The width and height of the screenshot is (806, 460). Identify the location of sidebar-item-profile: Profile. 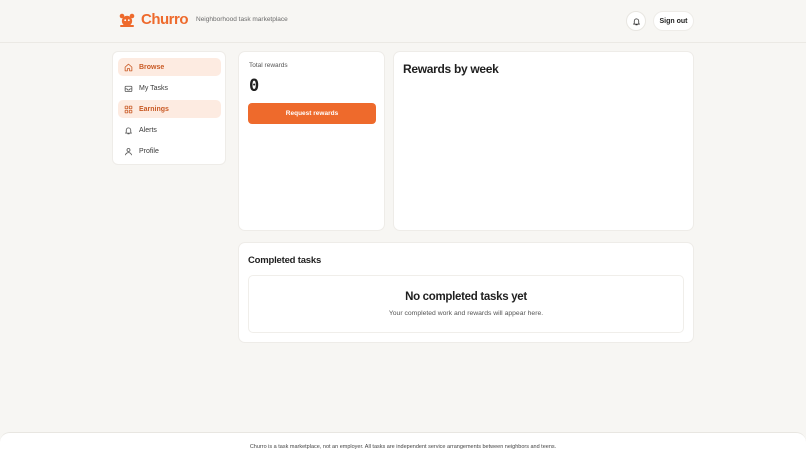
(169, 151).